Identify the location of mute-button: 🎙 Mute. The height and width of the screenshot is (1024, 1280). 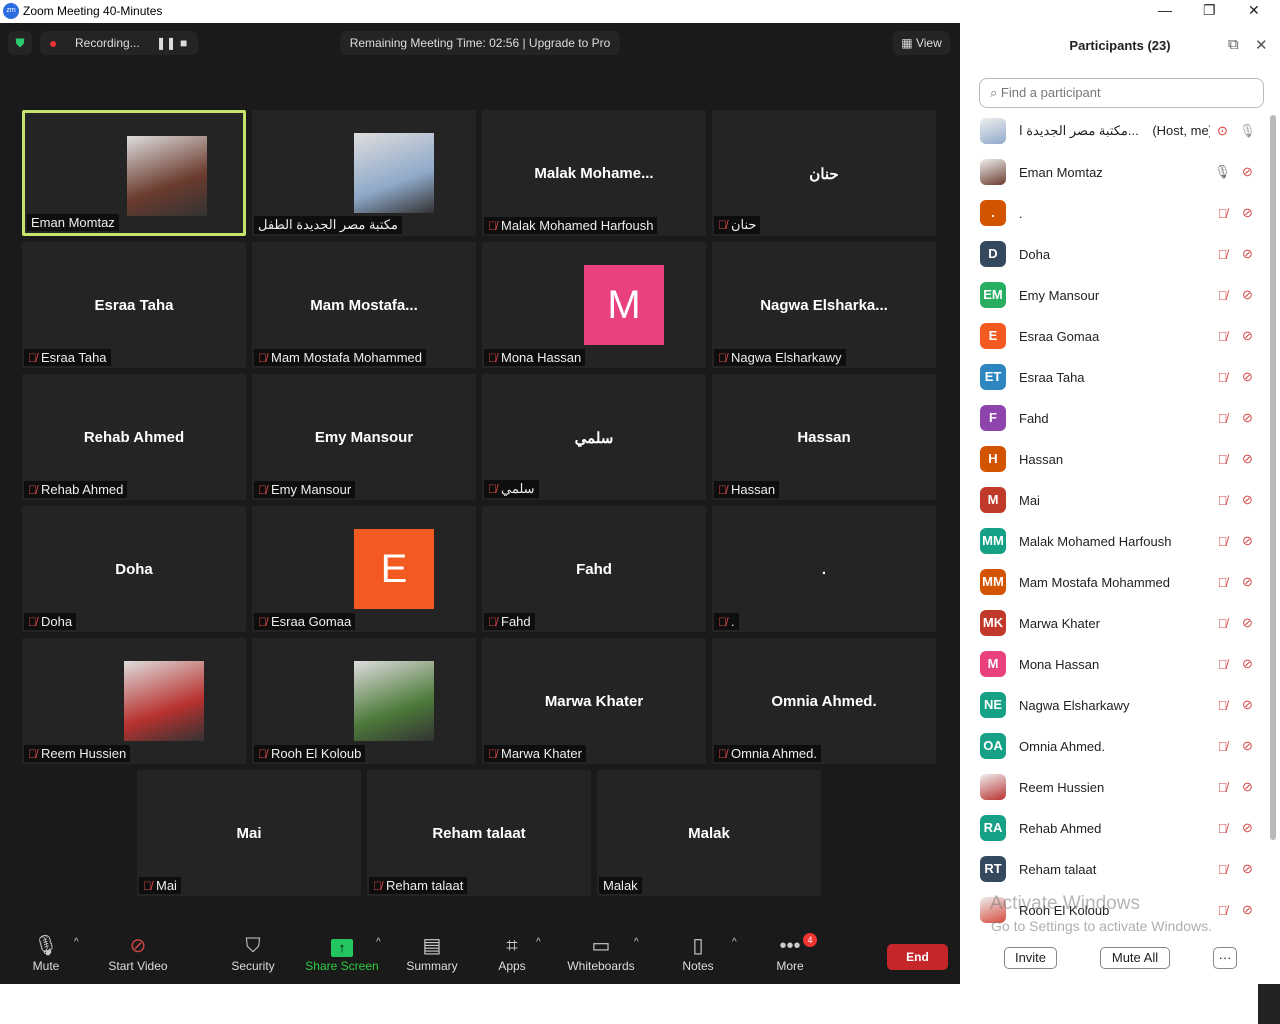
(46, 953).